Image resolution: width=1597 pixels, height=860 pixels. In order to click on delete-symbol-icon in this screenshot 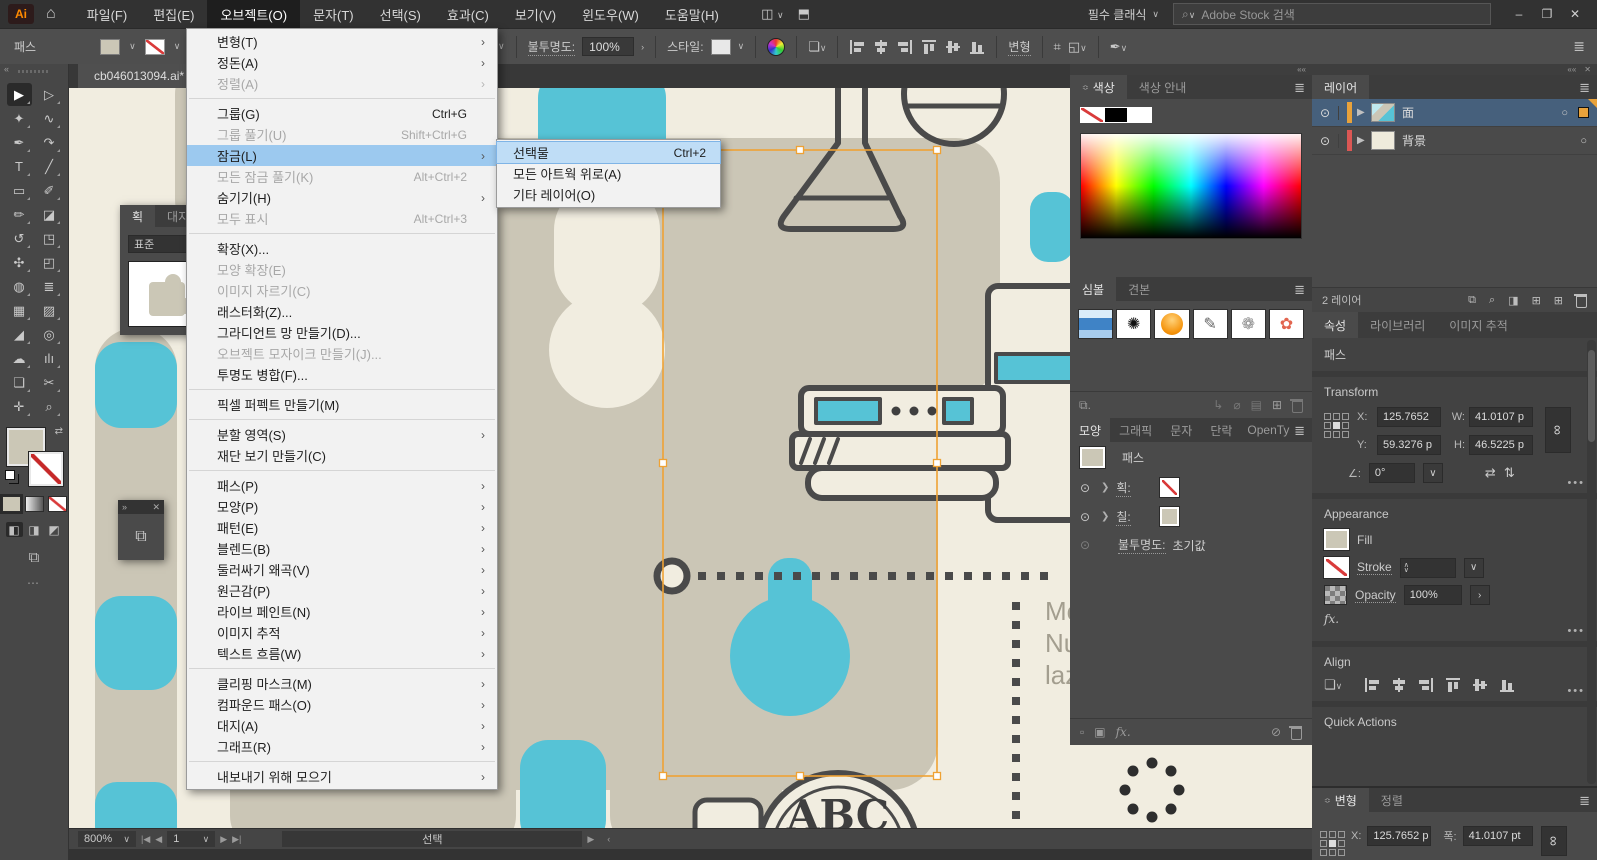, I will do `click(1296, 405)`.